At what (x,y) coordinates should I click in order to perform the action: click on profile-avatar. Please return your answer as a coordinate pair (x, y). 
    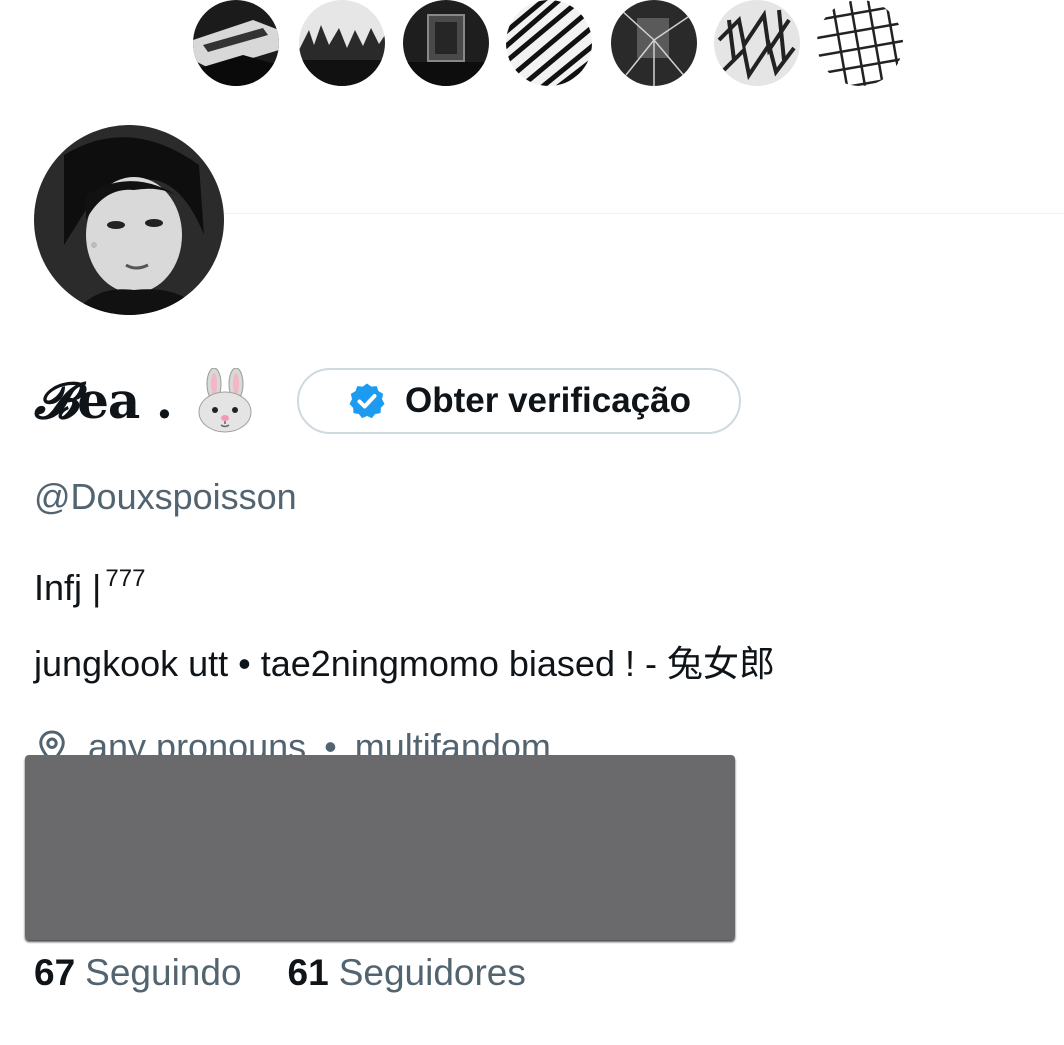
    Looking at the image, I should click on (129, 220).